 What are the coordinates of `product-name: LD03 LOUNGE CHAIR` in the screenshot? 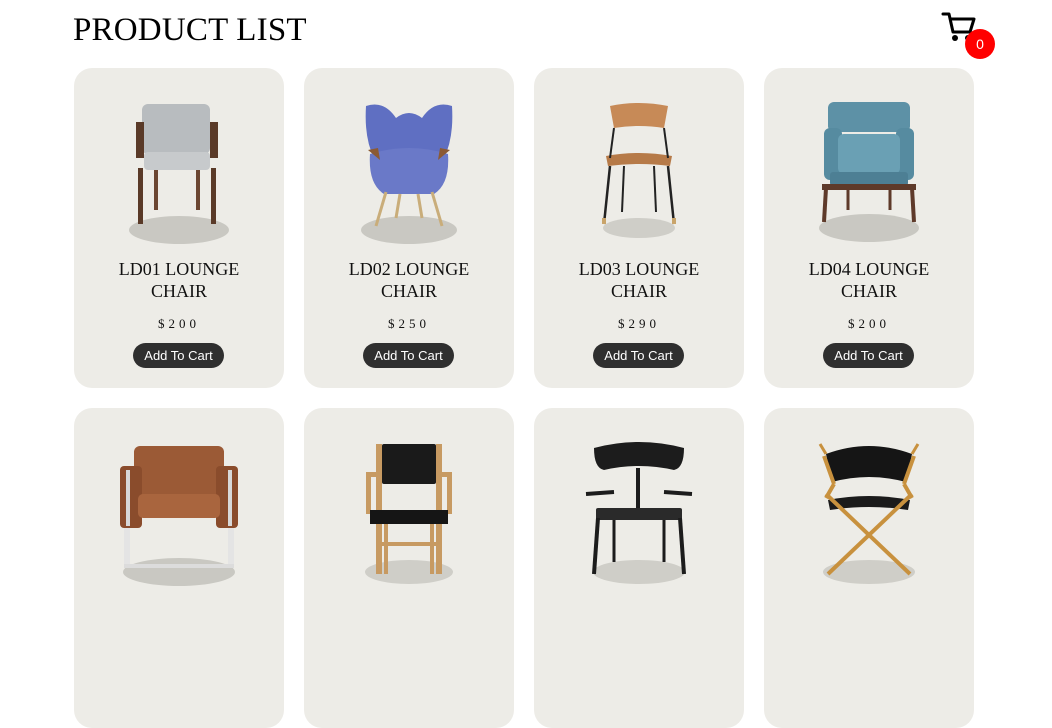 It's located at (639, 280).